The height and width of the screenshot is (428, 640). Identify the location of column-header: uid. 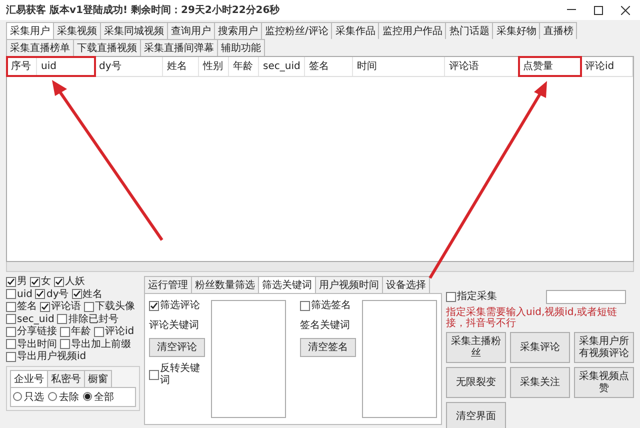
(66, 66).